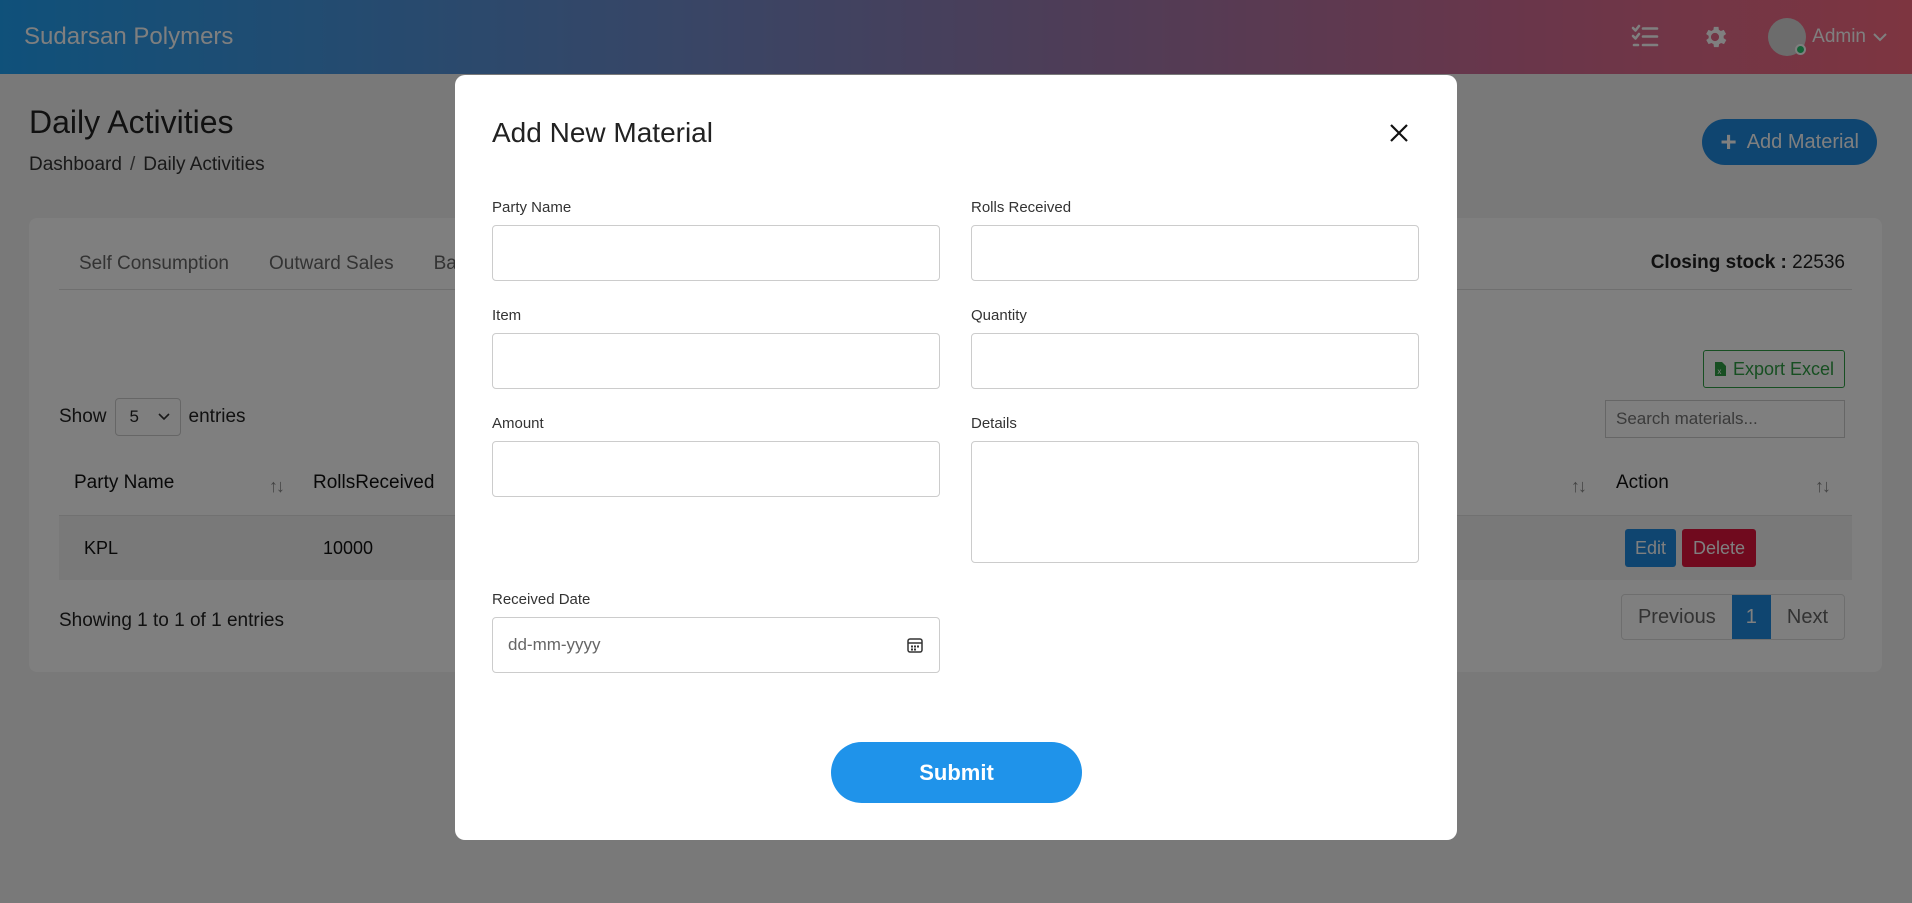  What do you see at coordinates (994, 423) in the screenshot?
I see `details-label: Details` at bounding box center [994, 423].